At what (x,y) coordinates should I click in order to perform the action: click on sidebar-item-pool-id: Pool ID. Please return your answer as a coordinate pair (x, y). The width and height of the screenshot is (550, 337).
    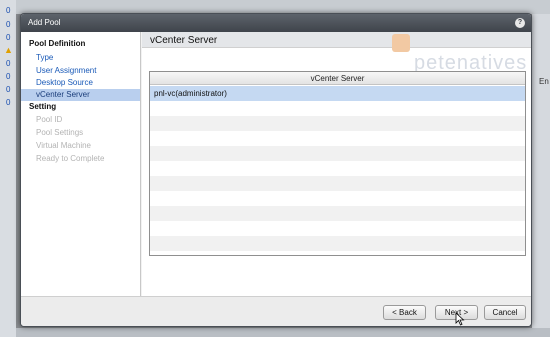
    Looking at the image, I should click on (49, 119).